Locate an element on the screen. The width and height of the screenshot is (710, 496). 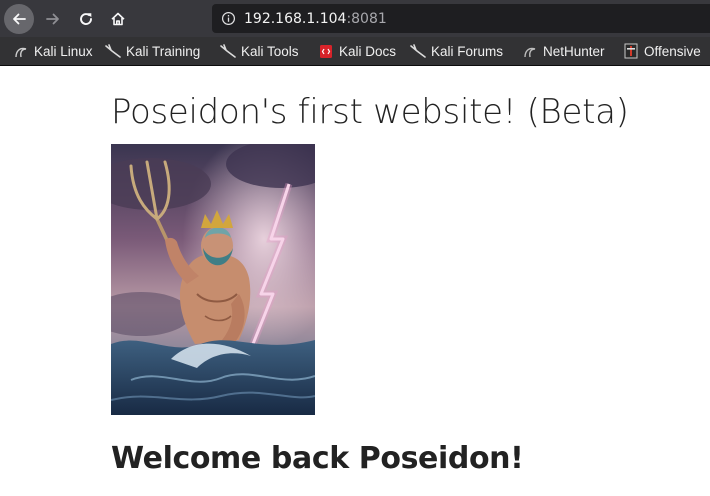
reload-icon is located at coordinates (86, 19).